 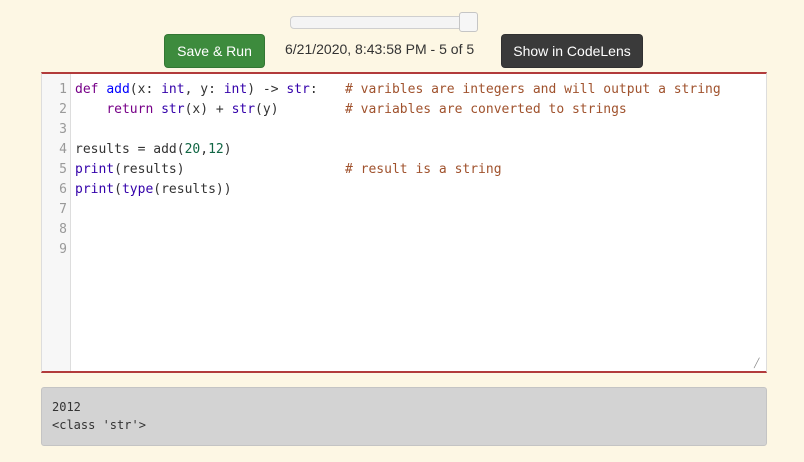 I want to click on resize-grip-icon: ╱, so click(x=758, y=363).